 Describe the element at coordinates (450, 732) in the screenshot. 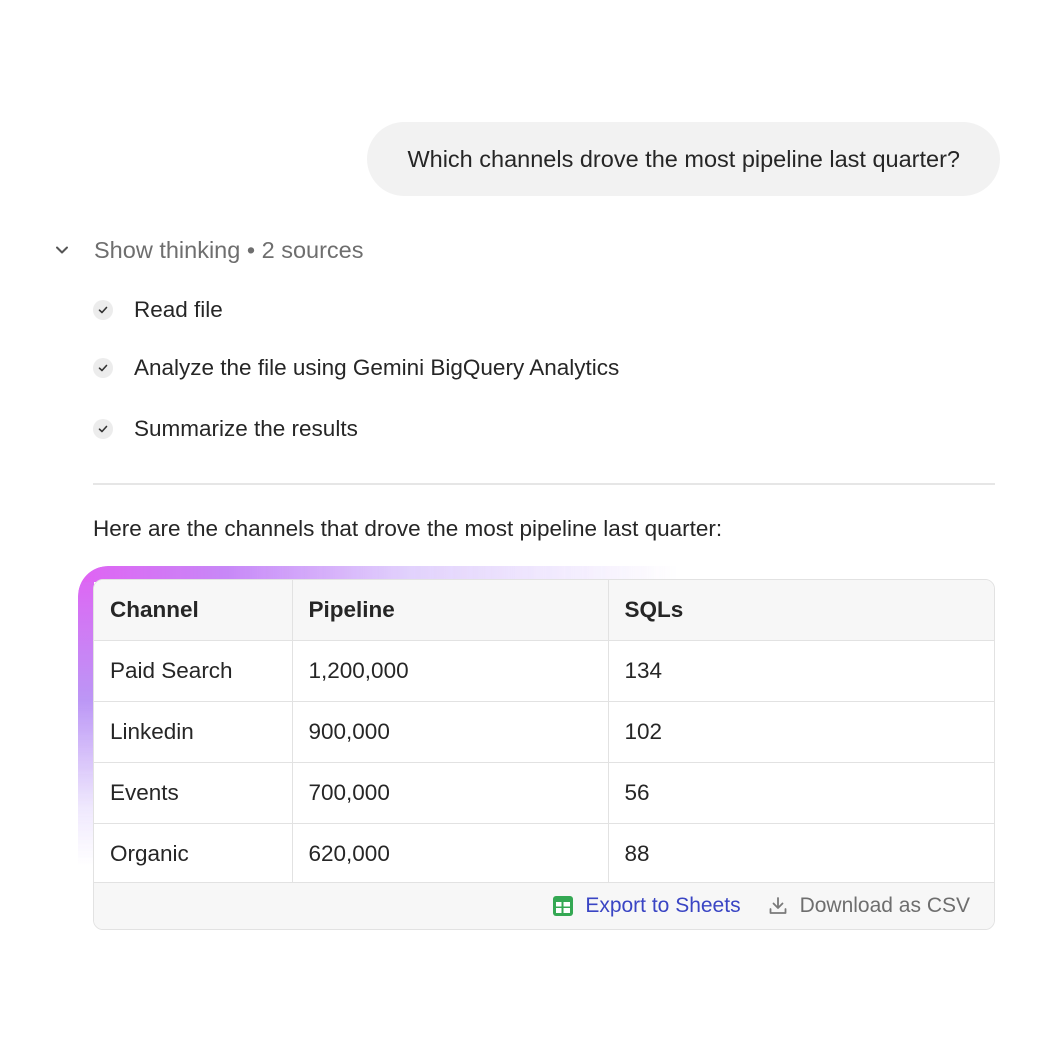

I see `table-cell: 900,000` at that location.